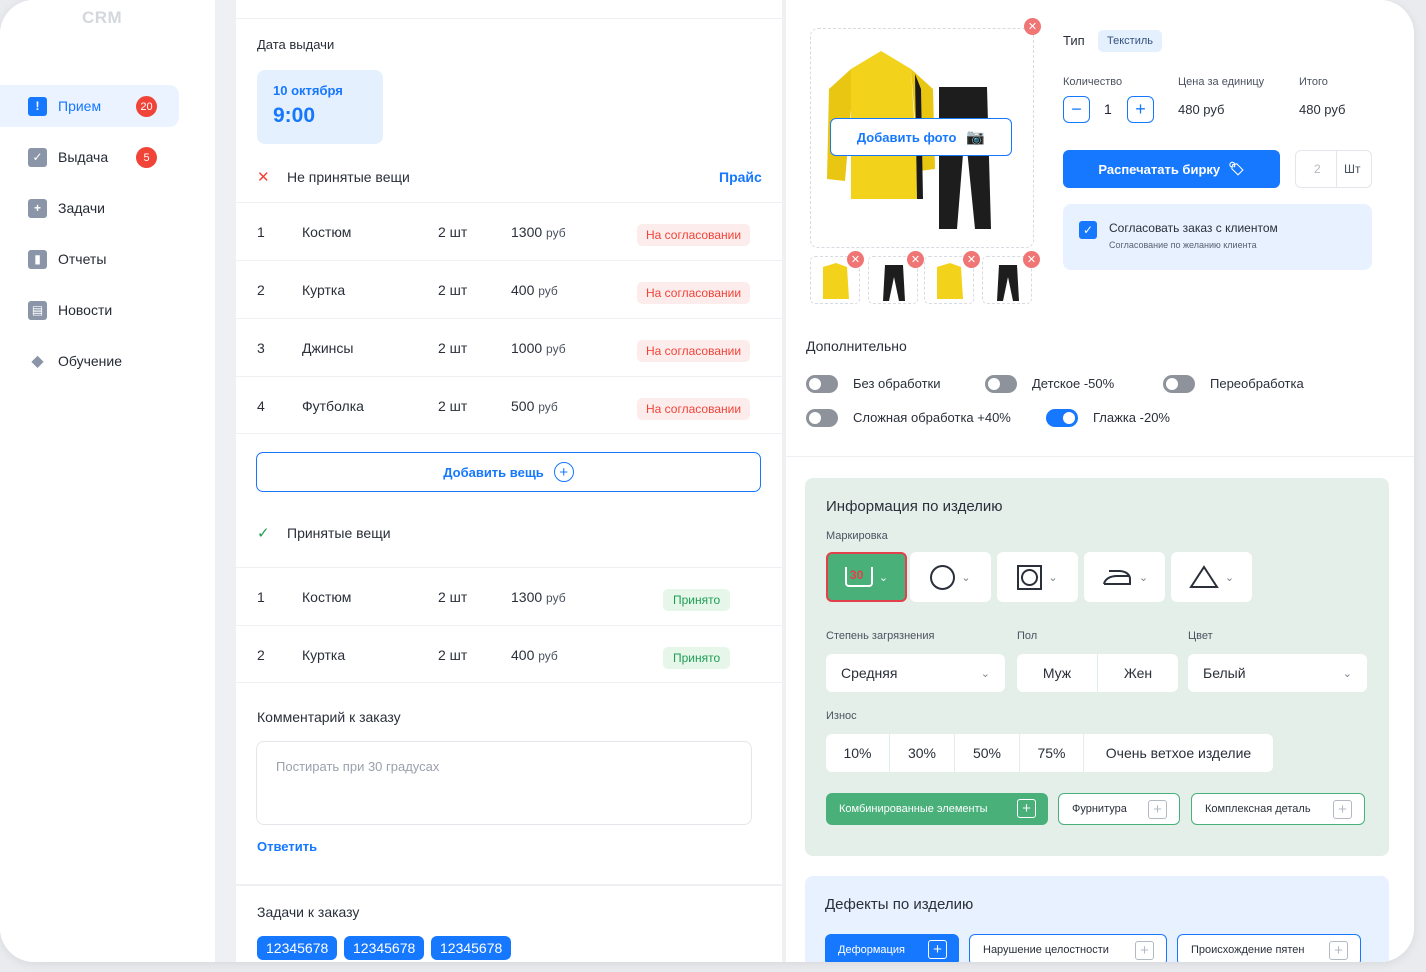  I want to click on row-number: 2, so click(261, 290).